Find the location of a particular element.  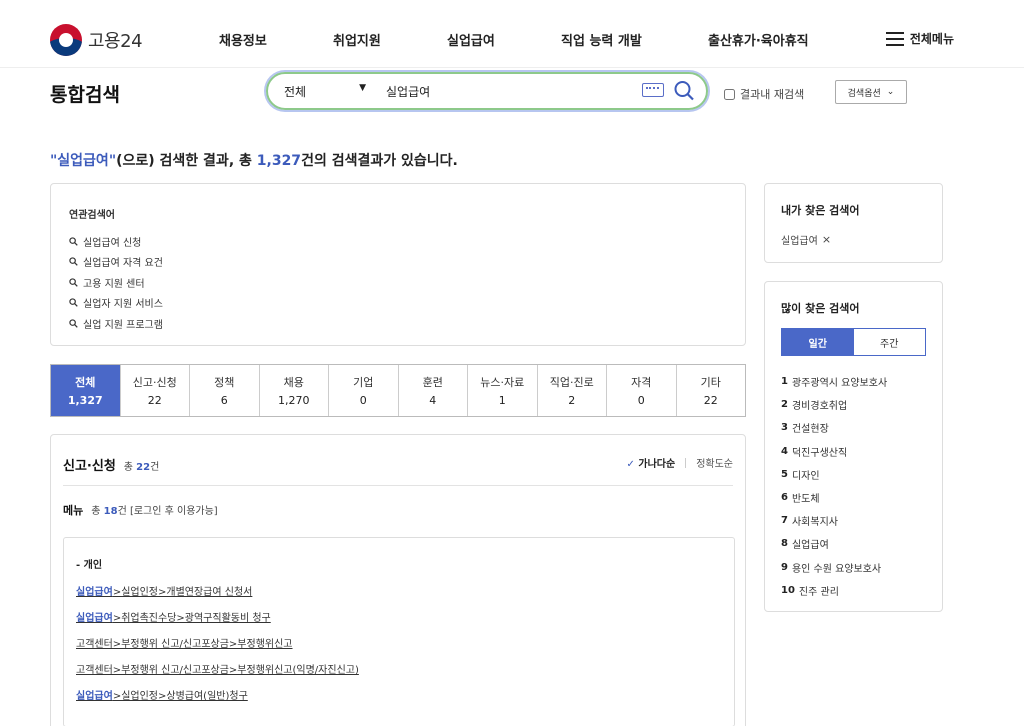

tab-label: 채용 is located at coordinates (293, 382).